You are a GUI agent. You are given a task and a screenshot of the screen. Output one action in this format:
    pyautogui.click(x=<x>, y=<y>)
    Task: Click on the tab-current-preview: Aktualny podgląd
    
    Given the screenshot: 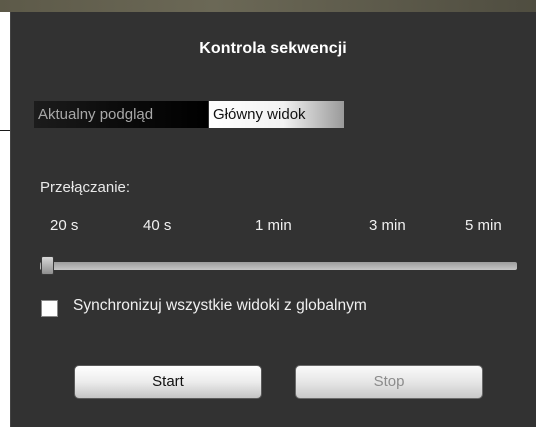 What is the action you would take?
    pyautogui.click(x=121, y=114)
    